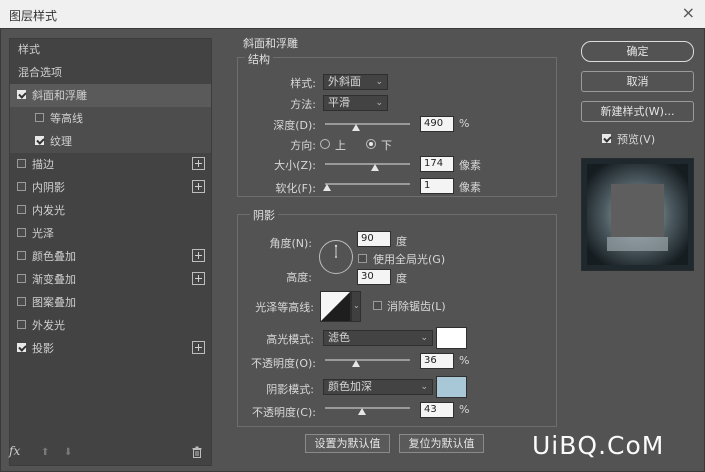 The height and width of the screenshot is (472, 705). Describe the element at coordinates (336, 257) in the screenshot. I see `angle-dial` at that location.